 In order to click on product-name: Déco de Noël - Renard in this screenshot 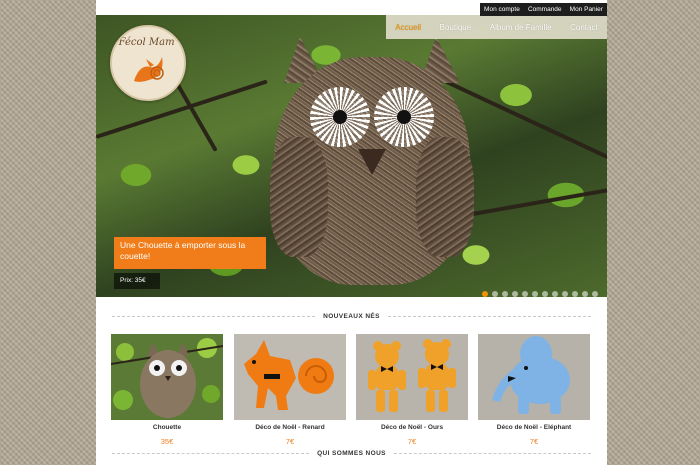, I will do `click(290, 427)`.